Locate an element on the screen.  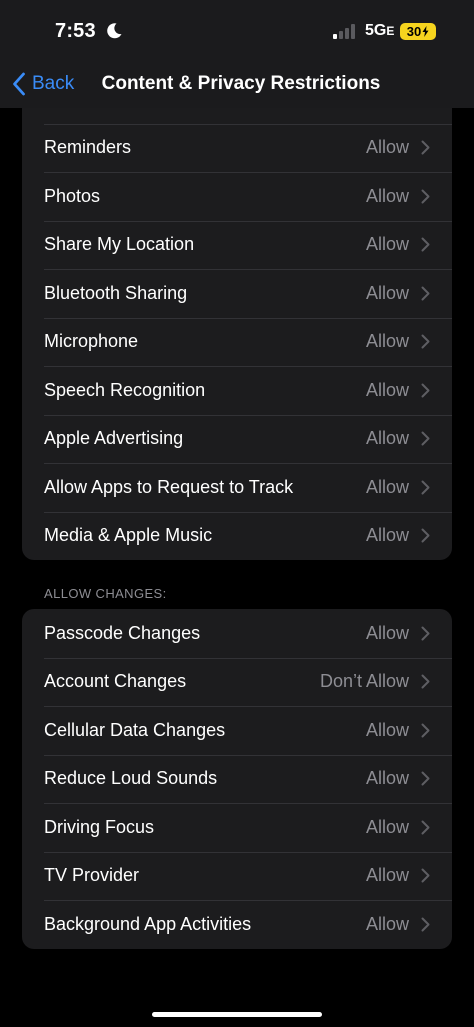
row-label: Driving Focus is located at coordinates (99, 826).